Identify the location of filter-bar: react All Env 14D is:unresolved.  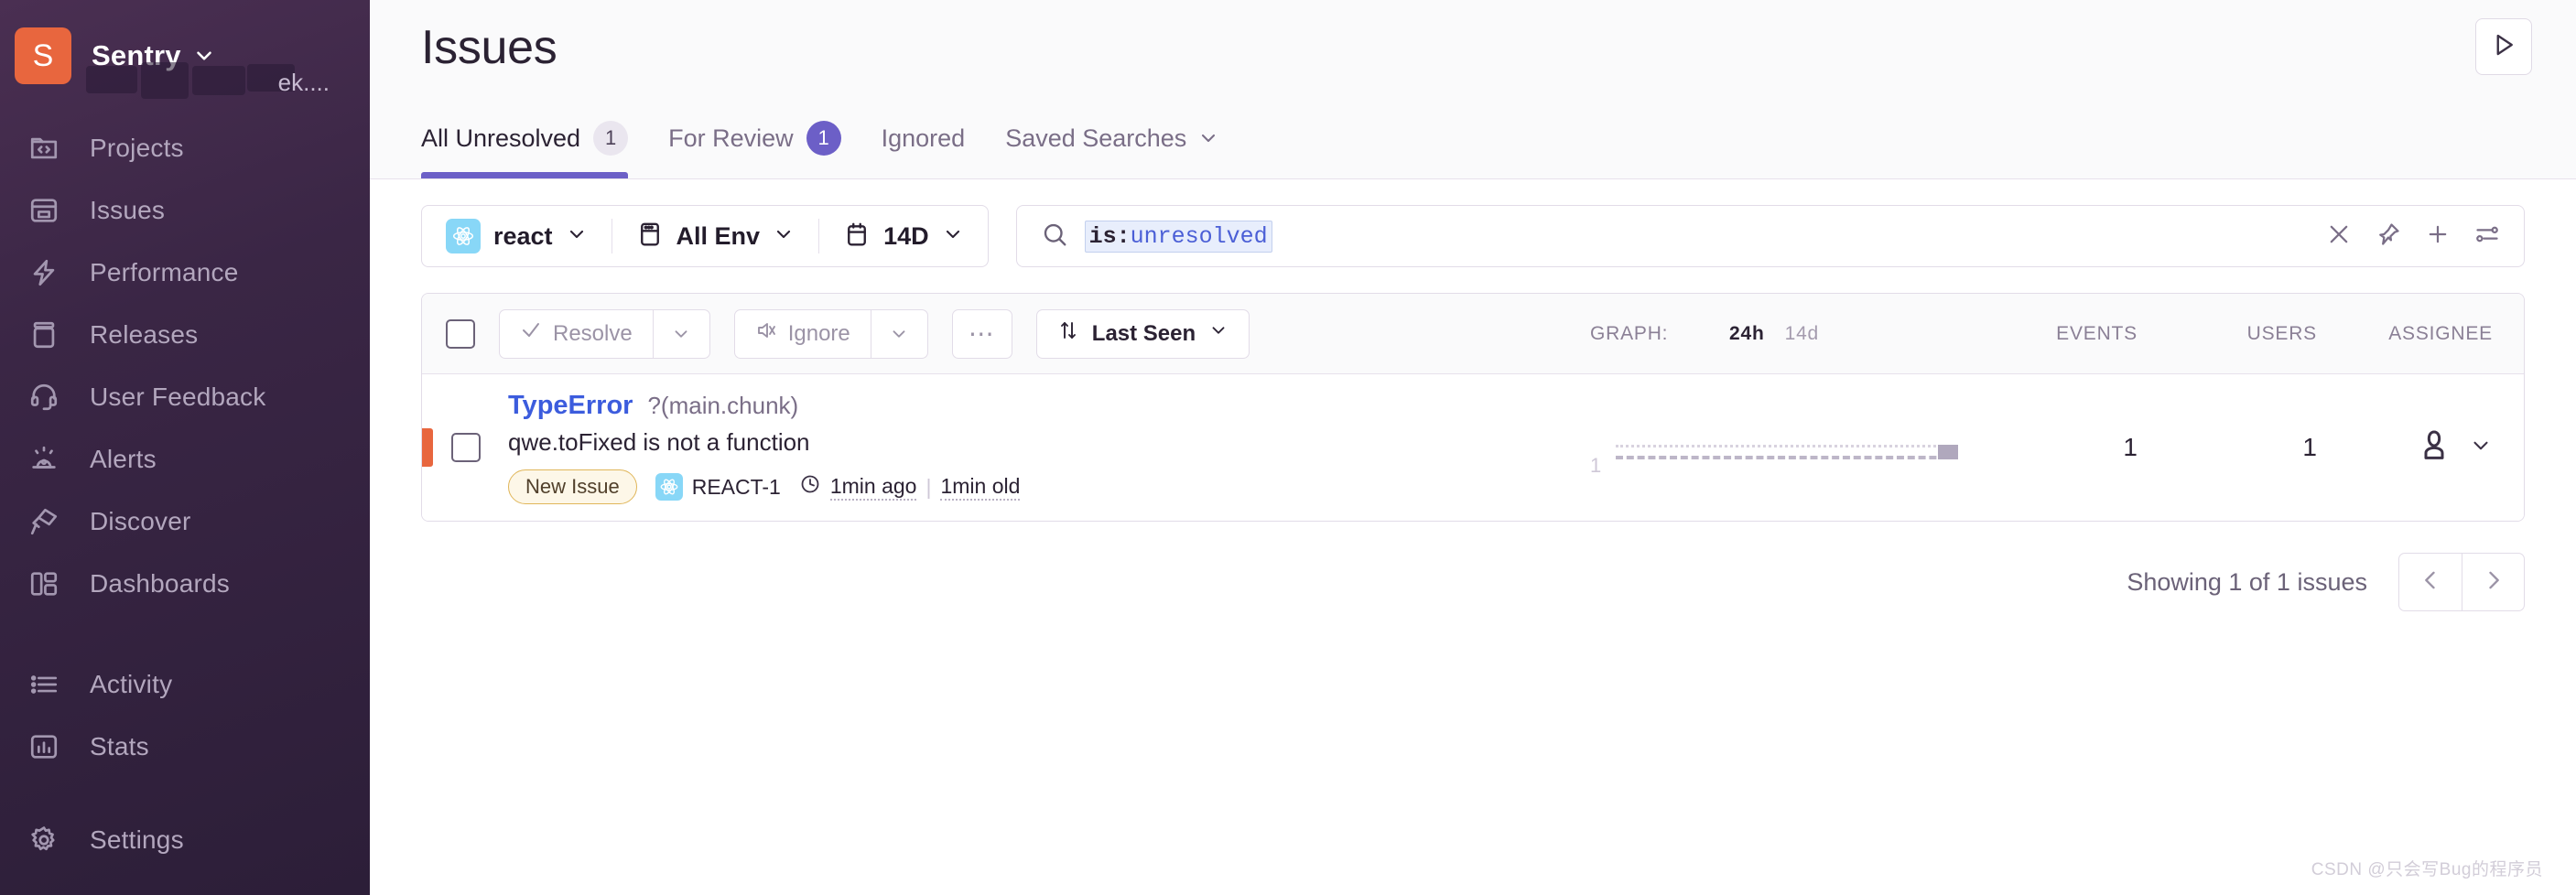
(1473, 223).